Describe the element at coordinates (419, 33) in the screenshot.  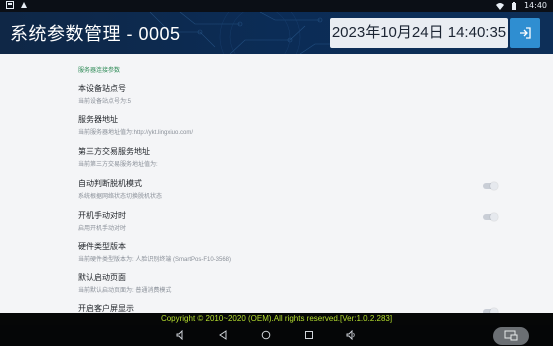
I see `datetime-display: 2023年10月24日 14:40:35` at that location.